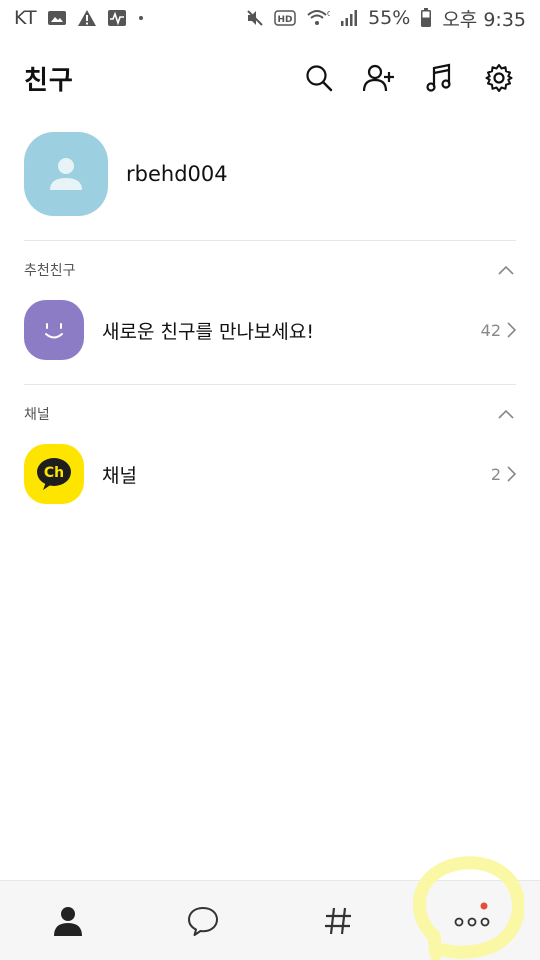 The height and width of the screenshot is (960, 540). I want to click on settings-icon, so click(499, 78).